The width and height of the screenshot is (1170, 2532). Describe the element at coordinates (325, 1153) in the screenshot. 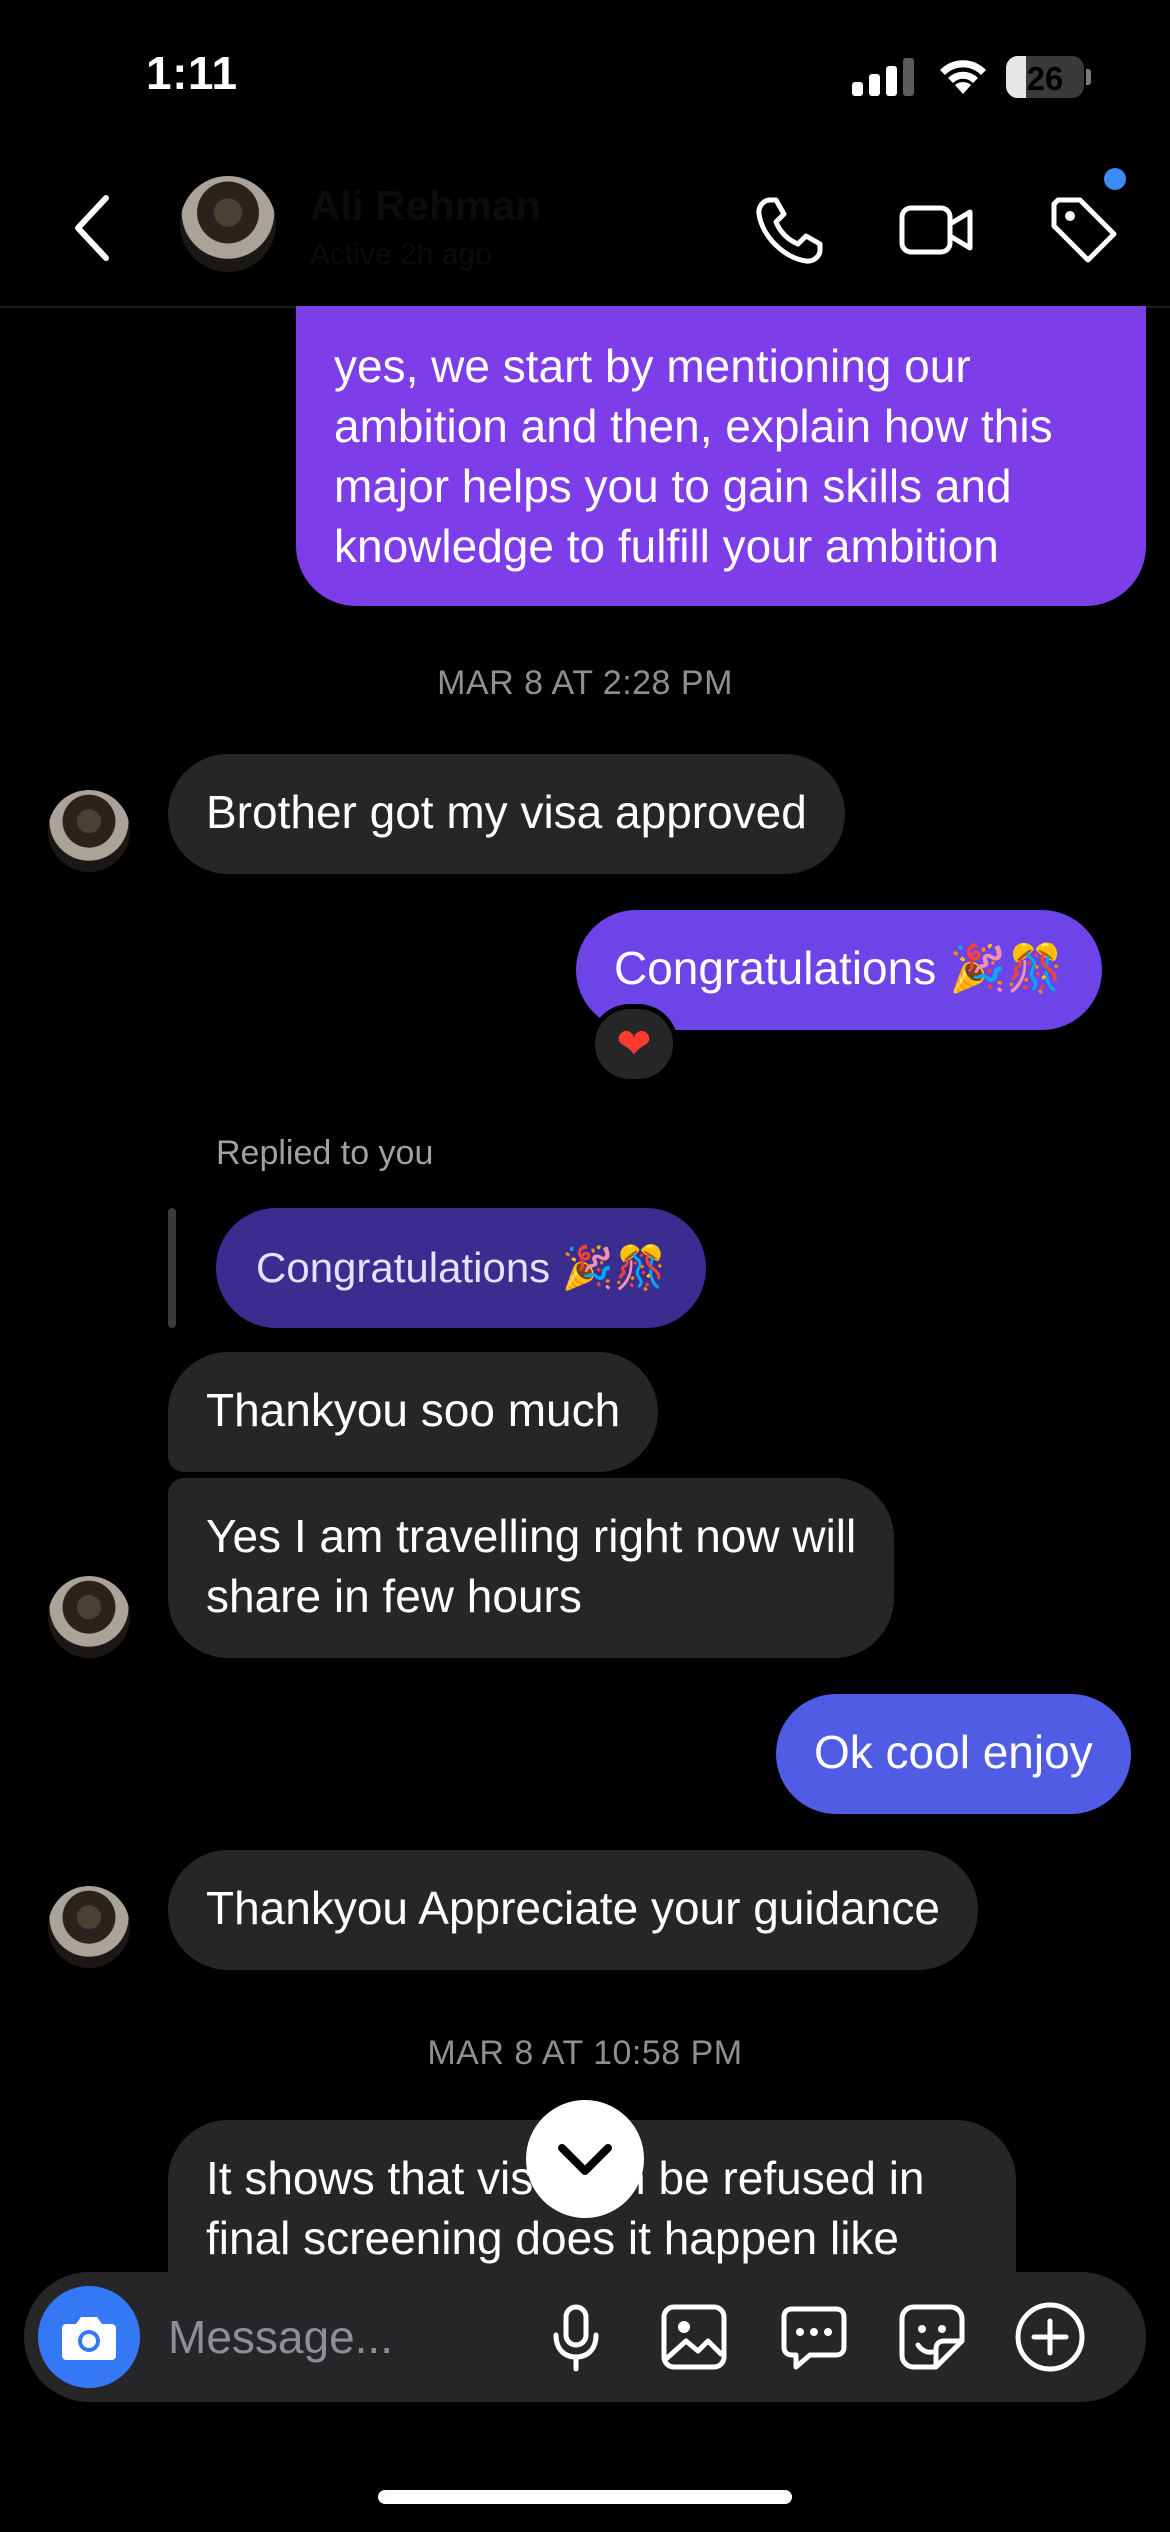

I see `reply-label: Replied to you` at that location.